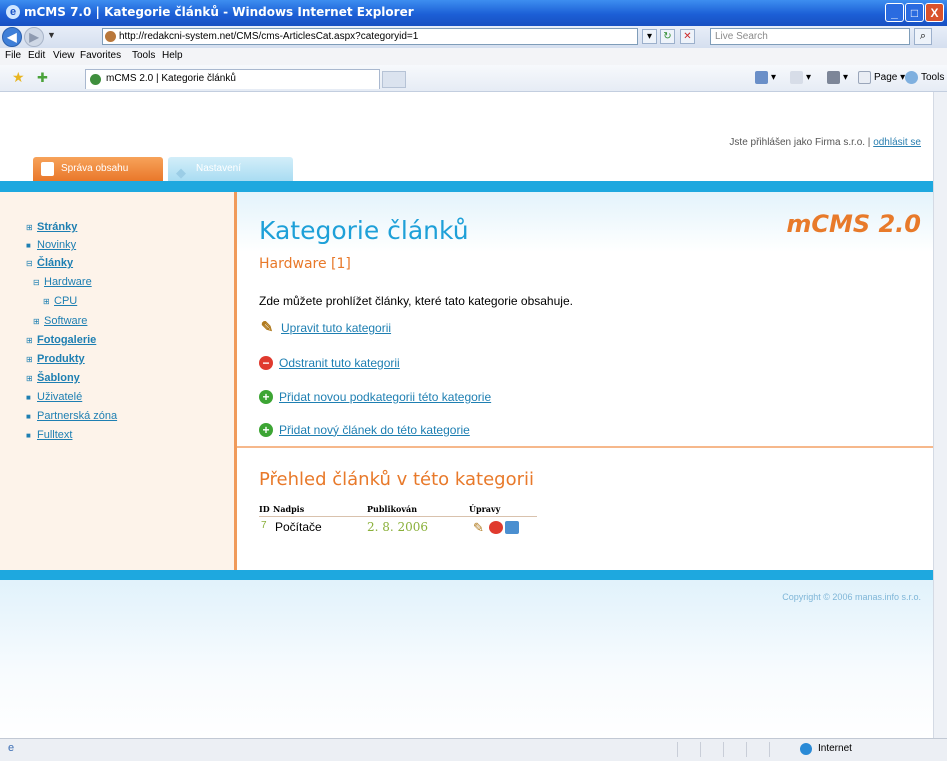  I want to click on pencil-icon: ✎, so click(267, 327).